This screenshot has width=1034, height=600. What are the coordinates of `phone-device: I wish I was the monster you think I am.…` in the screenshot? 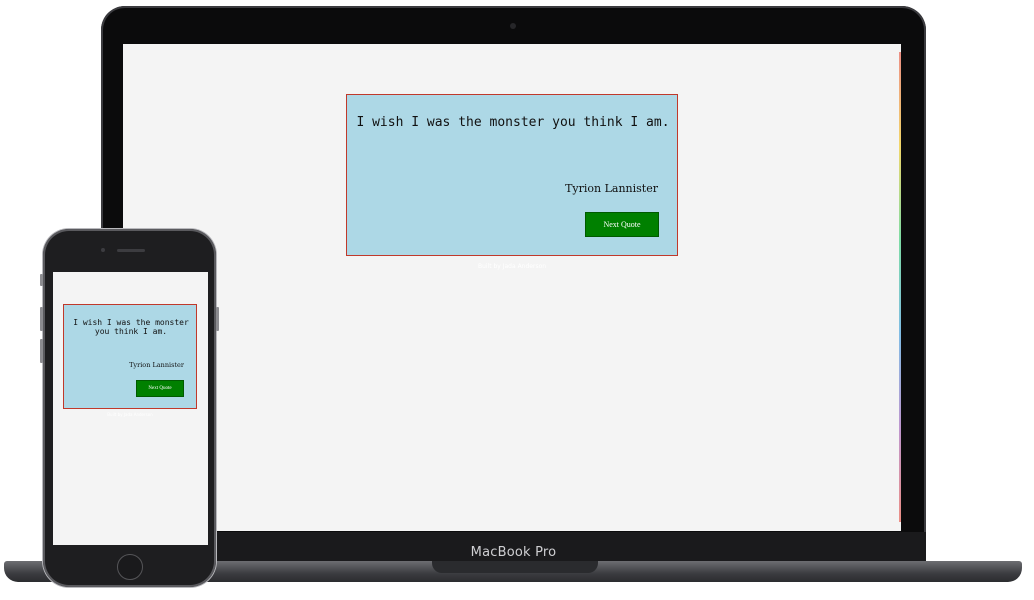 It's located at (129, 408).